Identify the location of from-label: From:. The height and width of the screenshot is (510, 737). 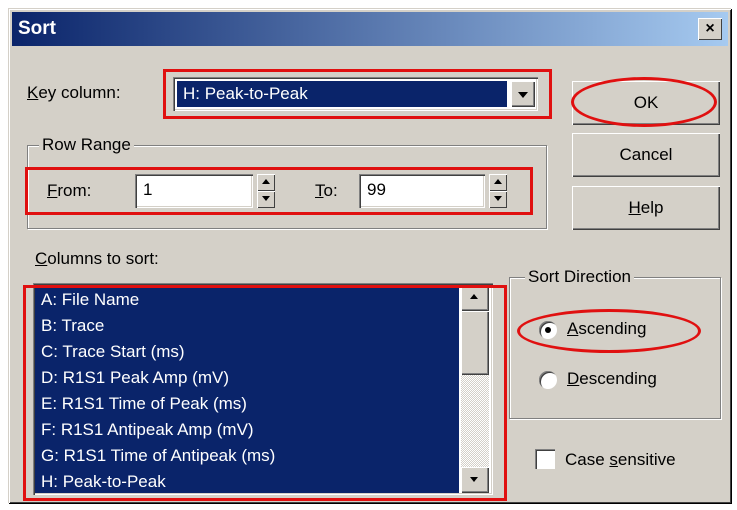
(69, 190).